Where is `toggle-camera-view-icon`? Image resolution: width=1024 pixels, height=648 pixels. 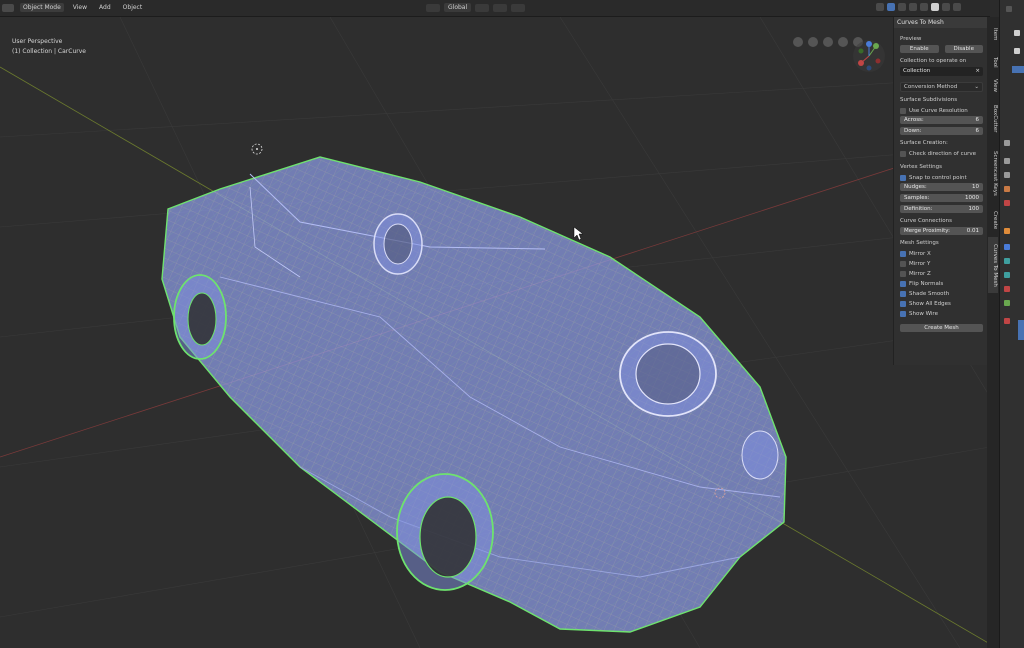 toggle-camera-view-icon is located at coordinates (798, 42).